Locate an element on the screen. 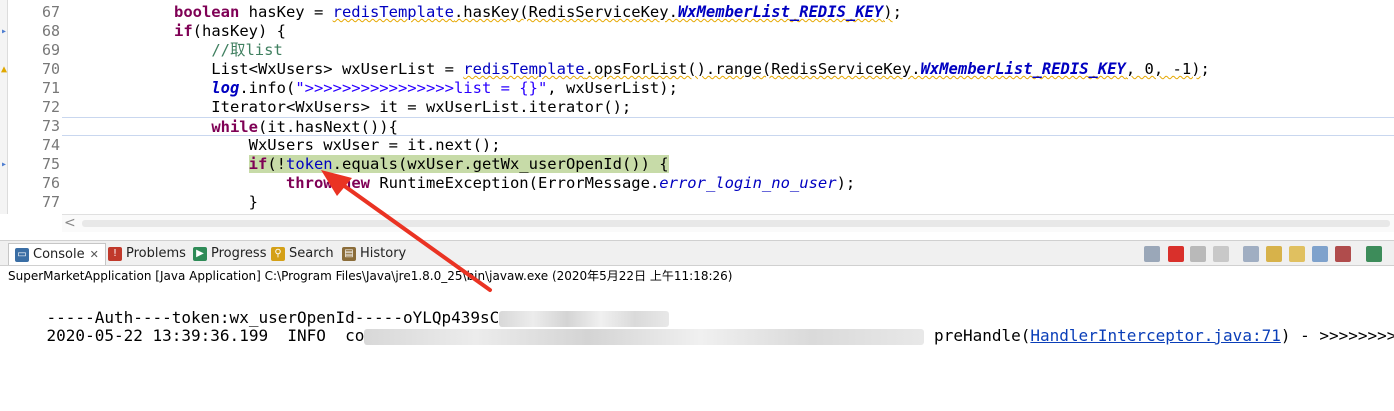  code-token: (hasKey) { is located at coordinates (239, 31).